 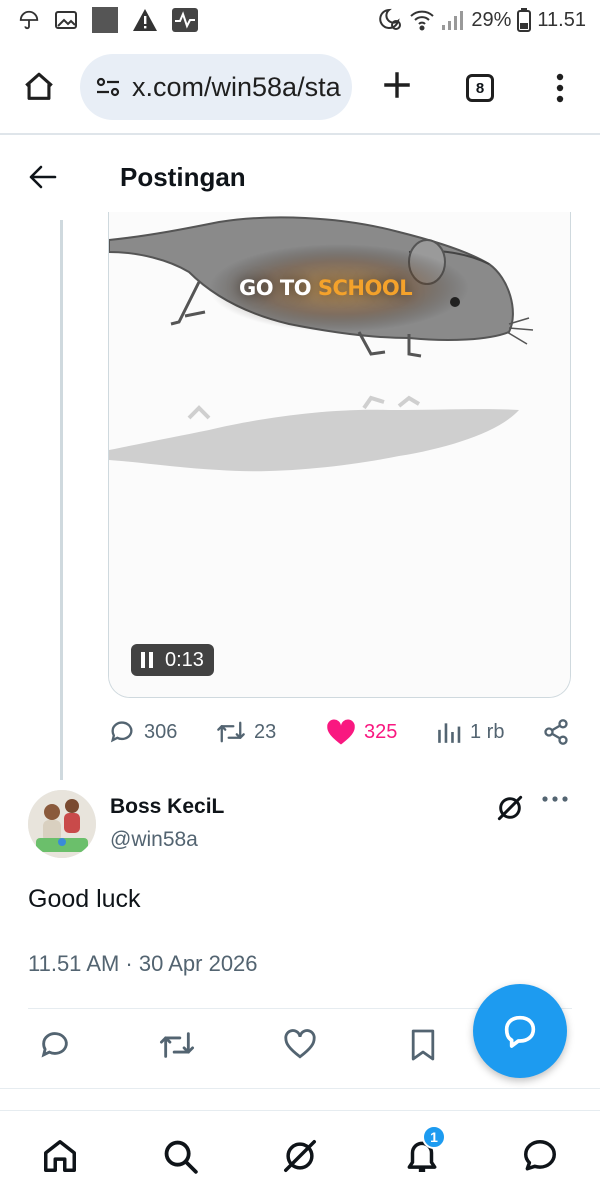 What do you see at coordinates (381, 731) in the screenshot?
I see `like-count: 325` at bounding box center [381, 731].